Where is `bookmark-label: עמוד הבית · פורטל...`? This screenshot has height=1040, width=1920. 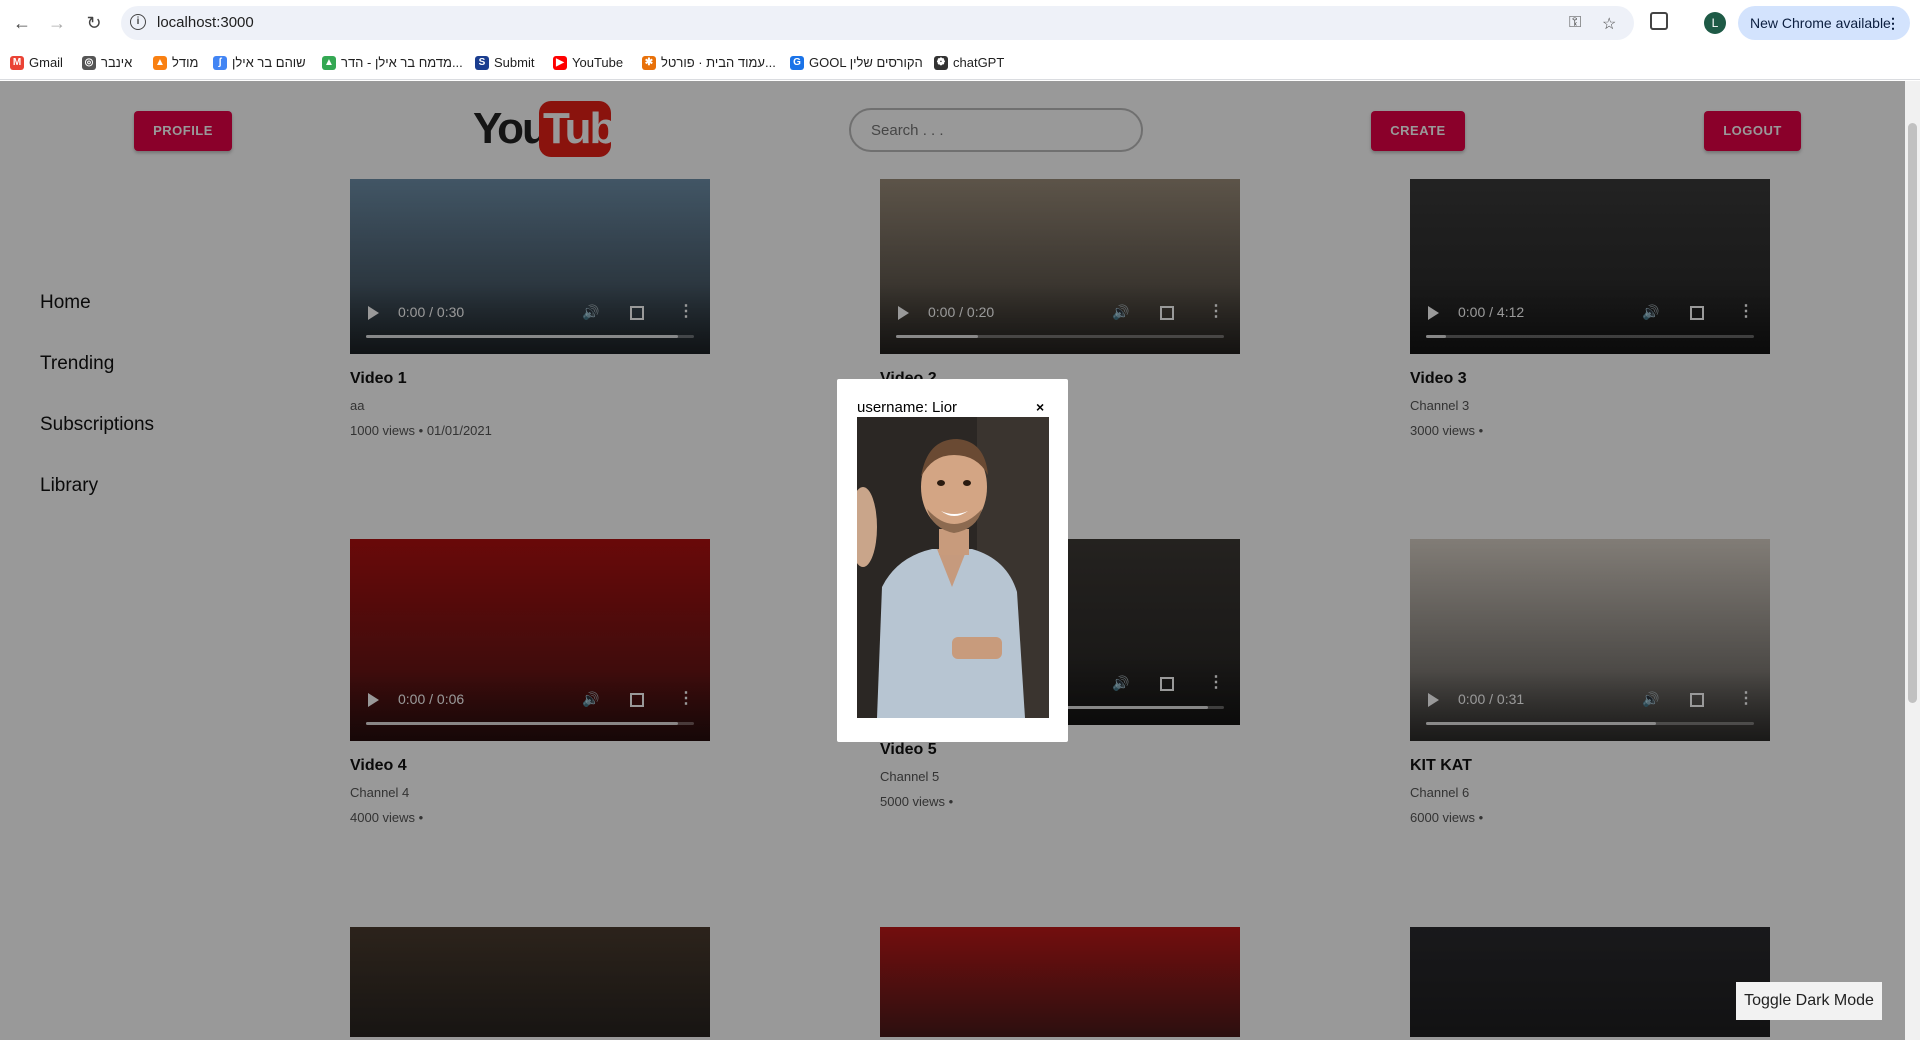 bookmark-label: עמוד הבית · פורטל... is located at coordinates (718, 62).